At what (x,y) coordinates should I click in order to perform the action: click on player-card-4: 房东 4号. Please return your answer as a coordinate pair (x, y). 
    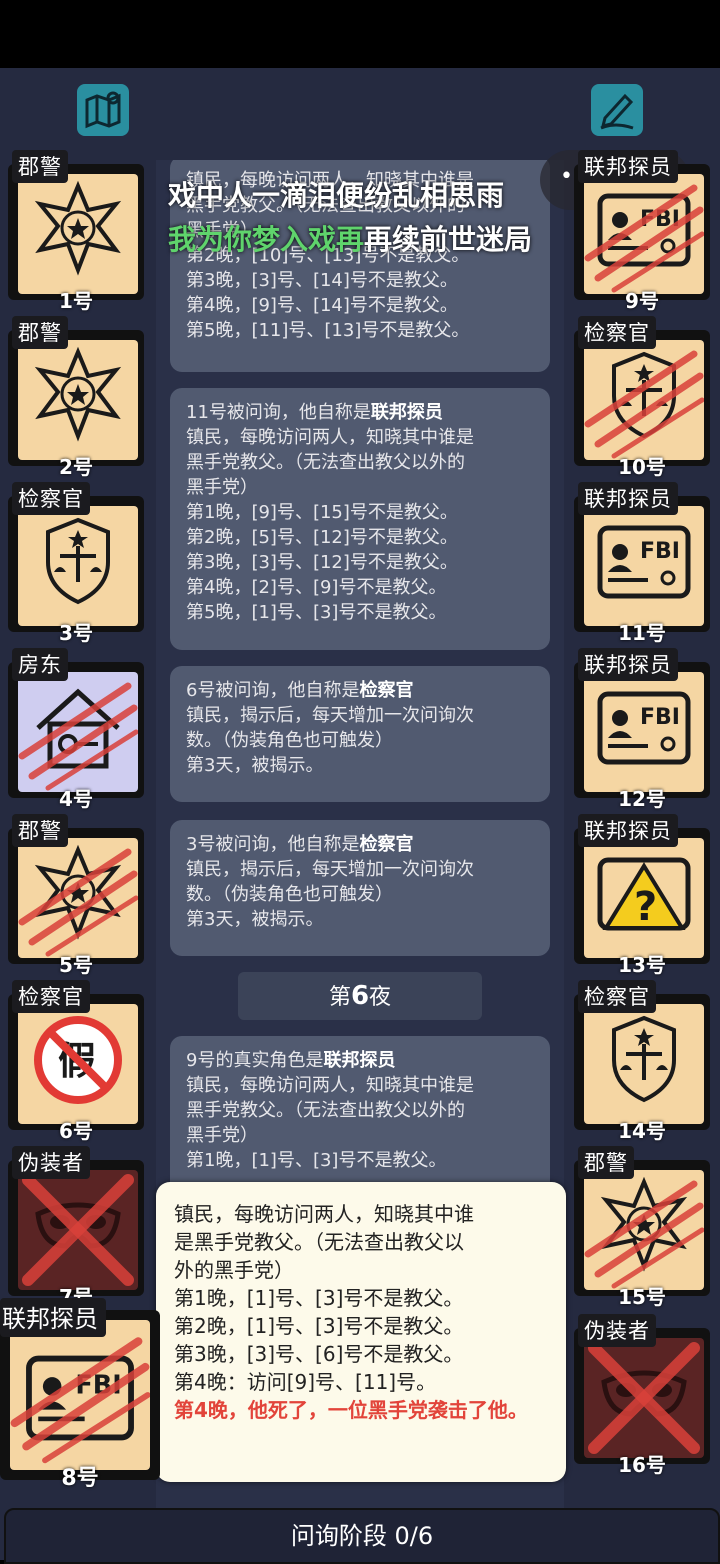
    Looking at the image, I should click on (76, 729).